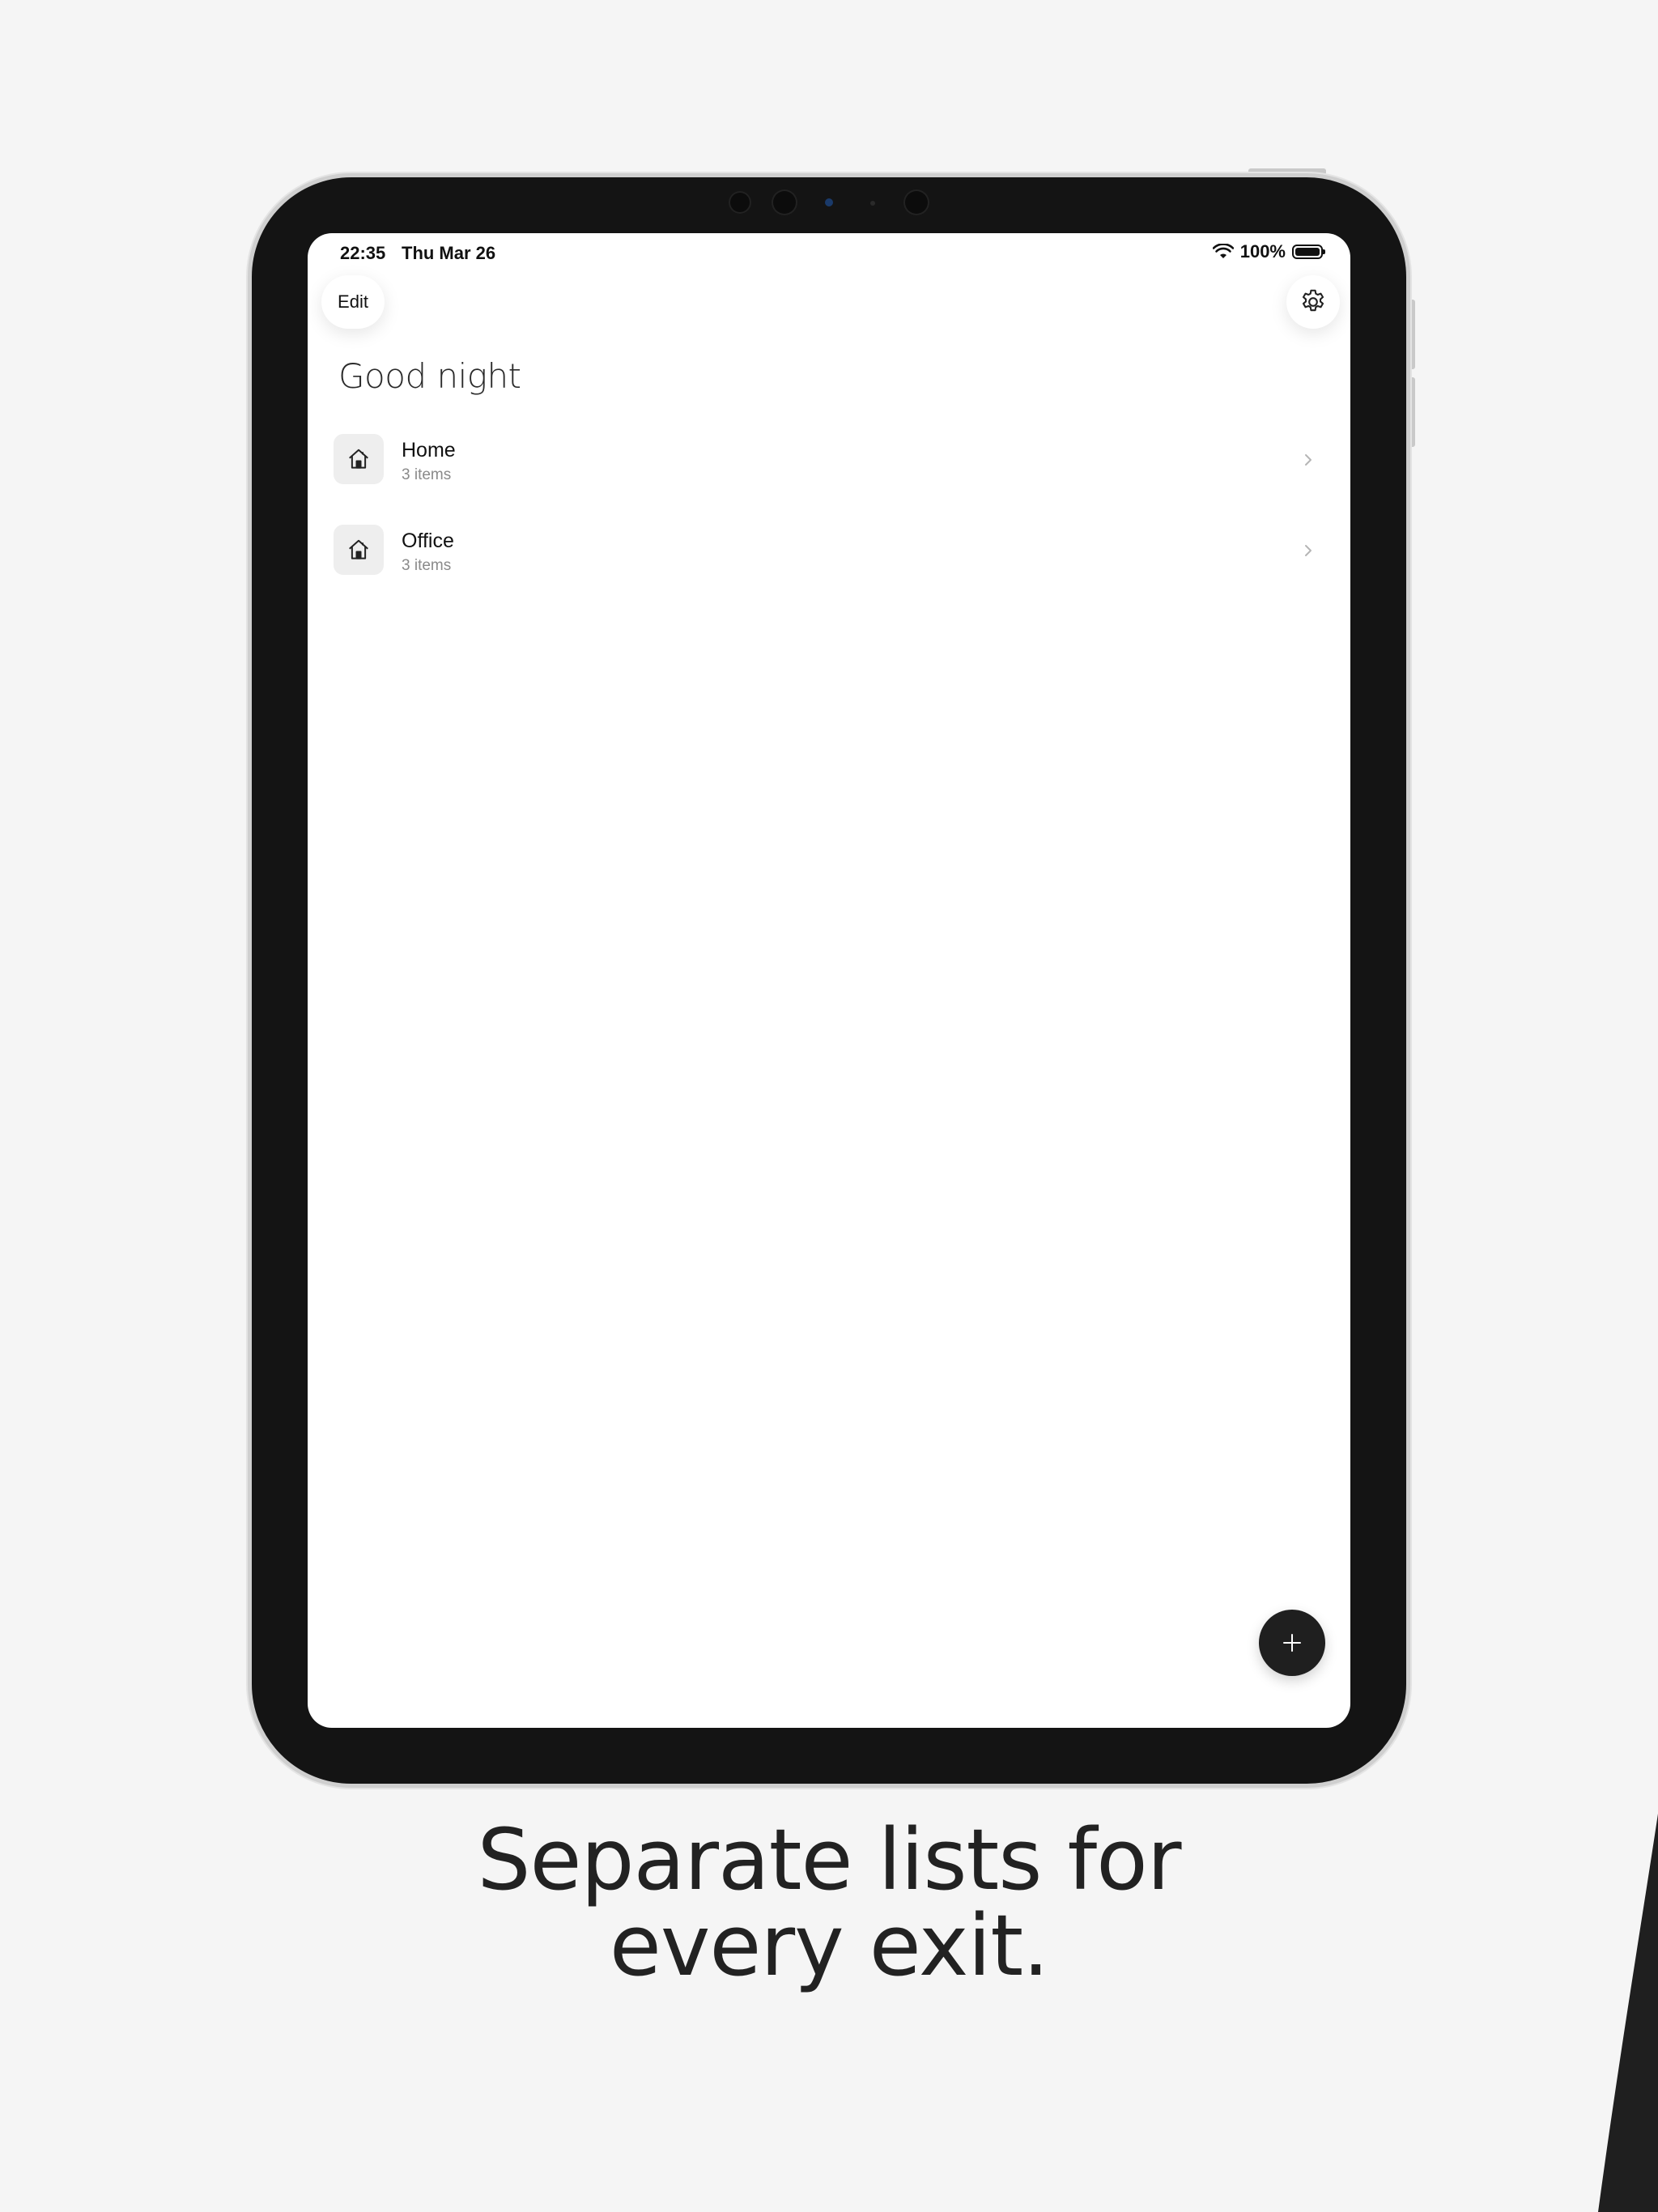 The height and width of the screenshot is (2212, 1658). I want to click on settings-button, so click(1313, 302).